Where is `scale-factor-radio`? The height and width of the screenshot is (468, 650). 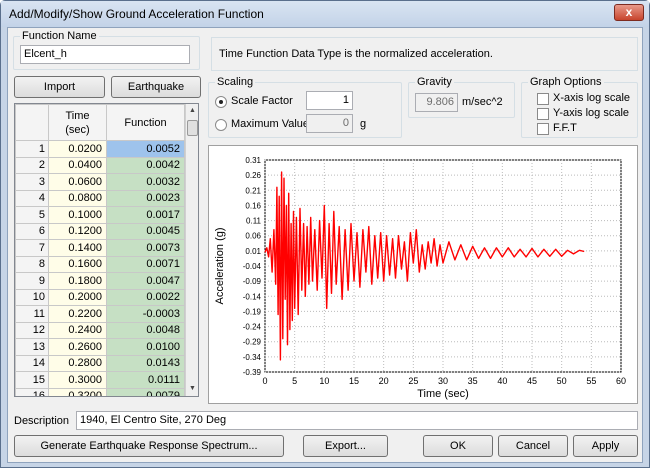
scale-factor-radio is located at coordinates (221, 102).